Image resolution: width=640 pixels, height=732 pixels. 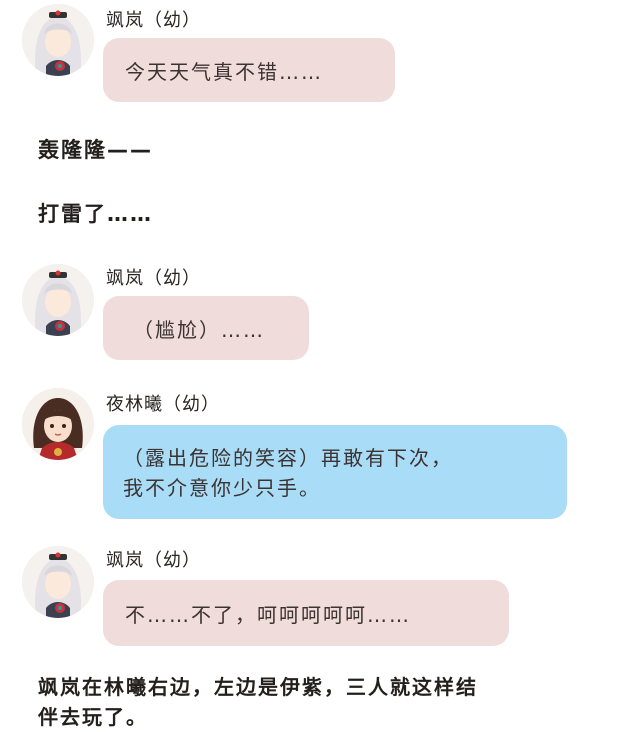 What do you see at coordinates (163, 404) in the screenshot?
I see `speaker-name: 夜林曦（幼）` at bounding box center [163, 404].